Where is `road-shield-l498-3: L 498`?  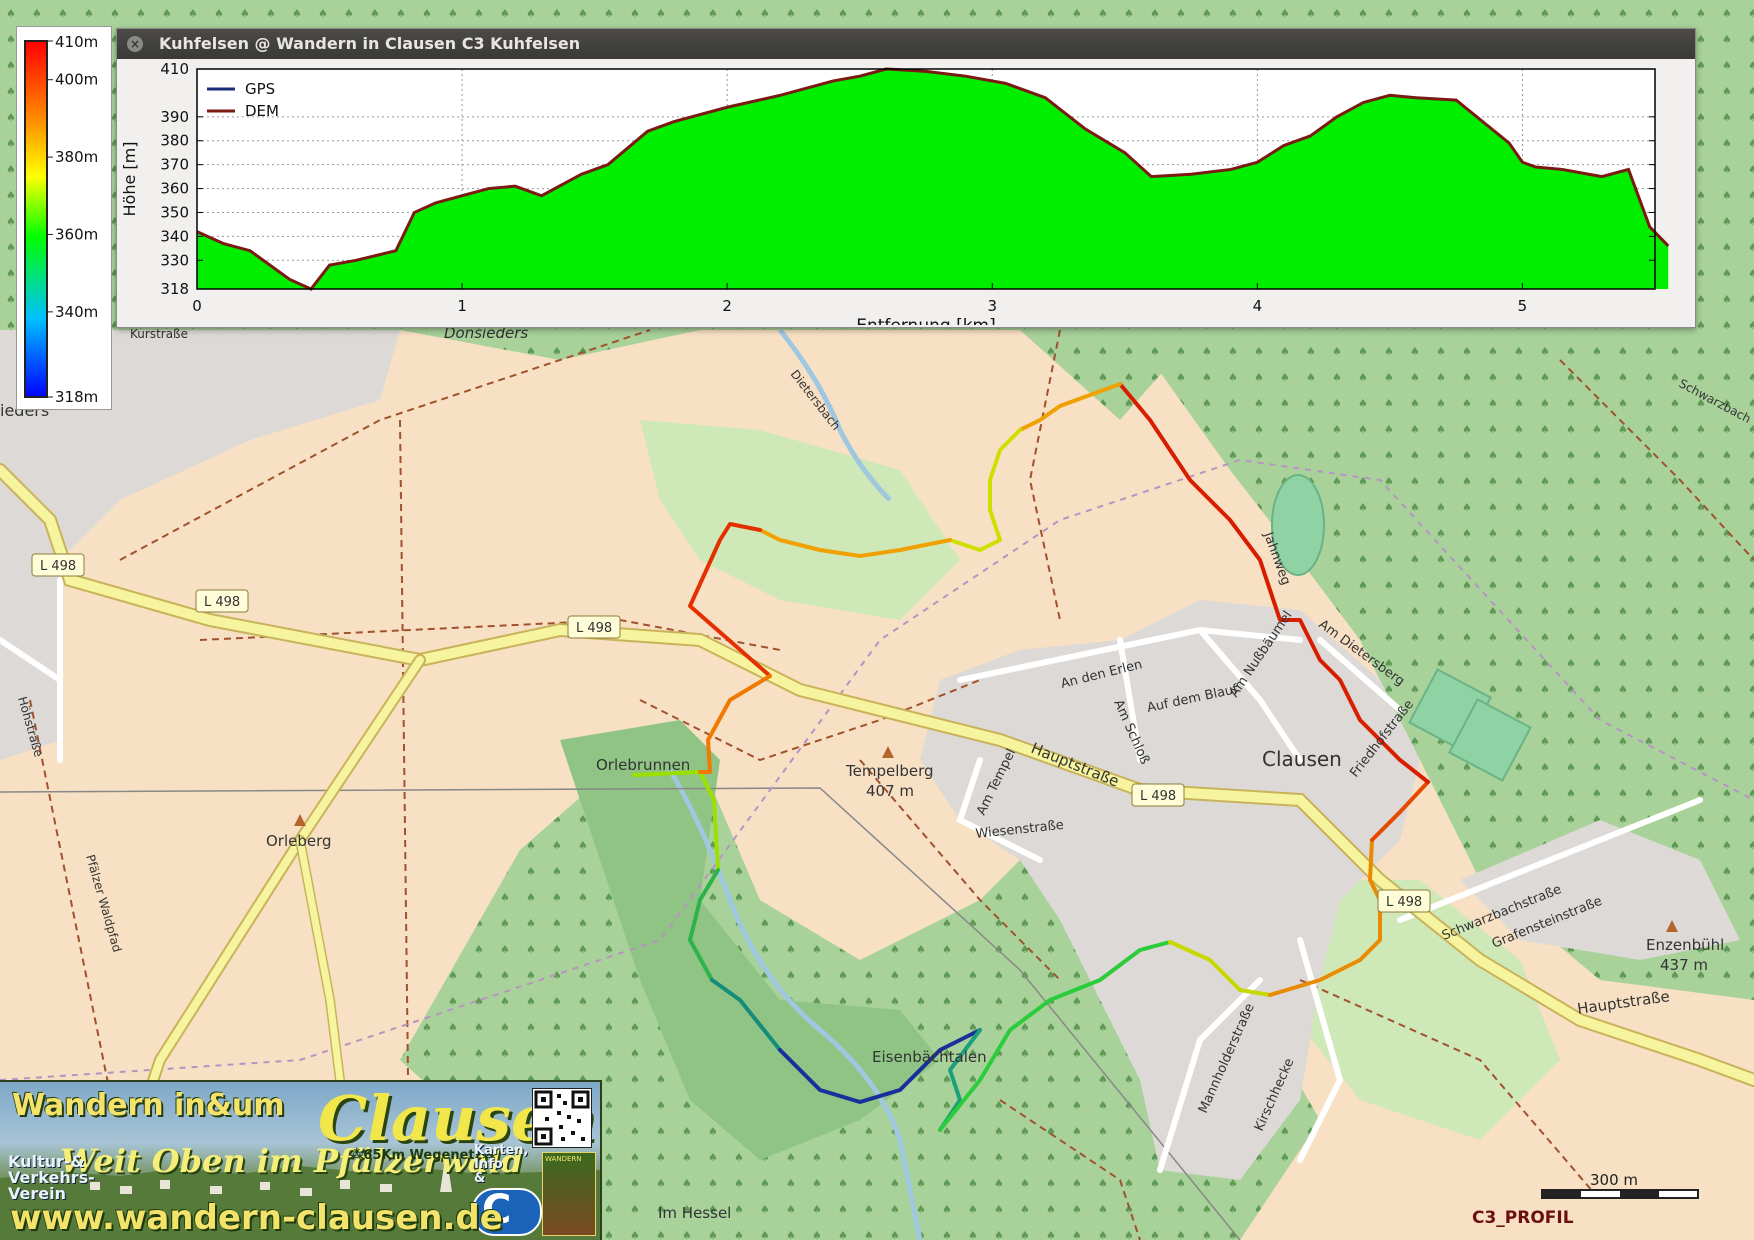 road-shield-l498-3: L 498 is located at coordinates (594, 627).